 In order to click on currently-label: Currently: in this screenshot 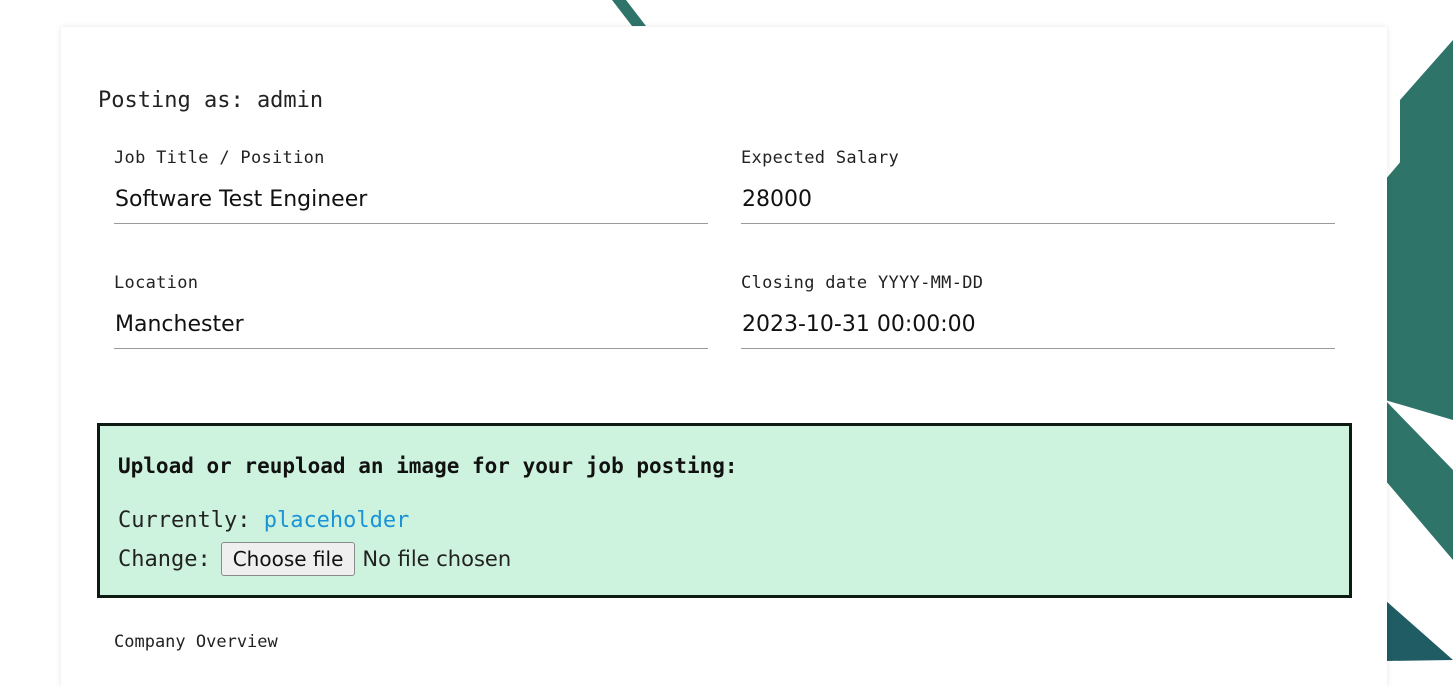, I will do `click(184, 520)`.